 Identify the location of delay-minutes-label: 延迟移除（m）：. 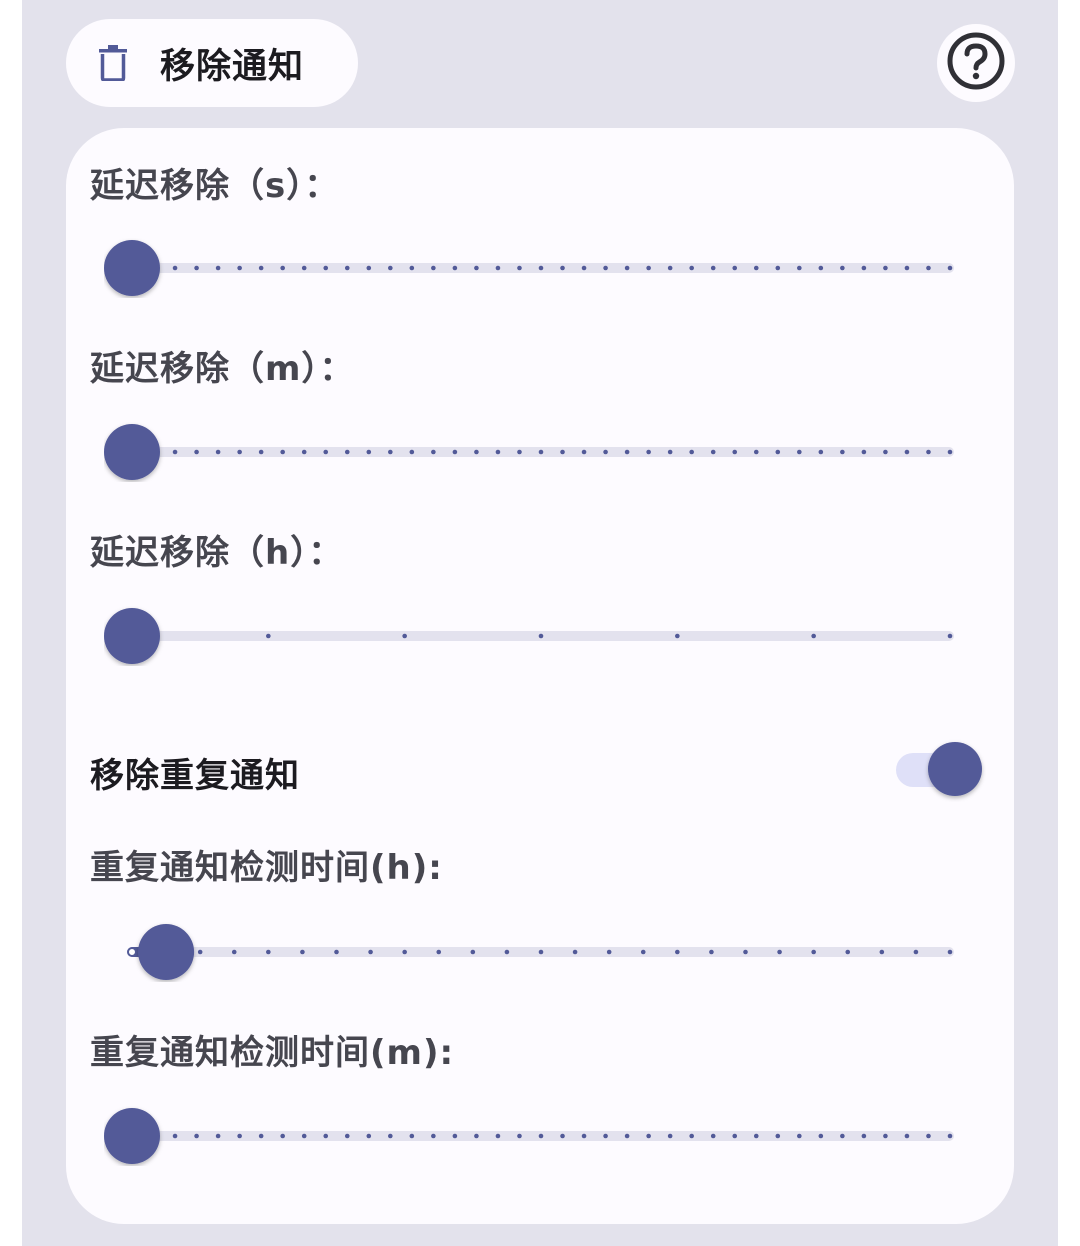
(222, 369).